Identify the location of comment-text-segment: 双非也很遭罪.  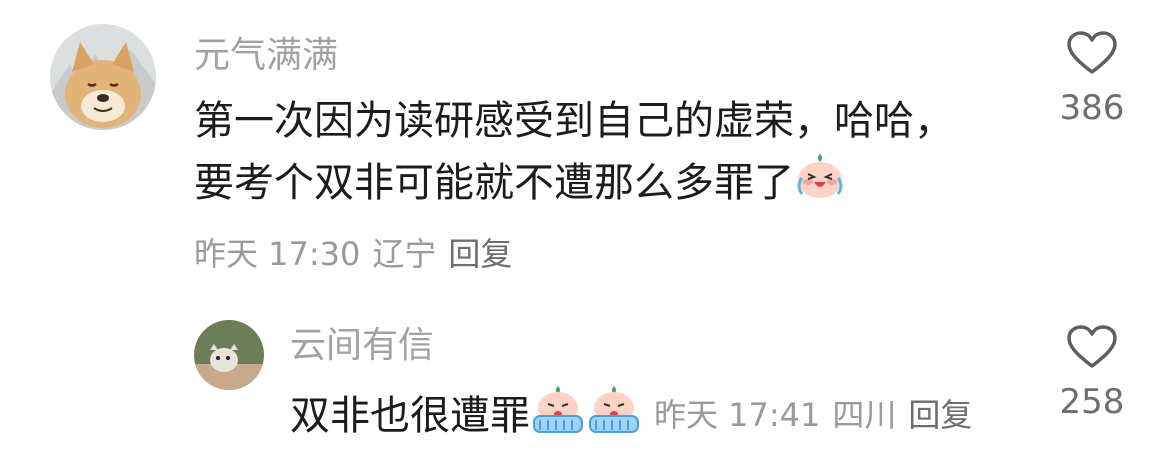
(410, 416).